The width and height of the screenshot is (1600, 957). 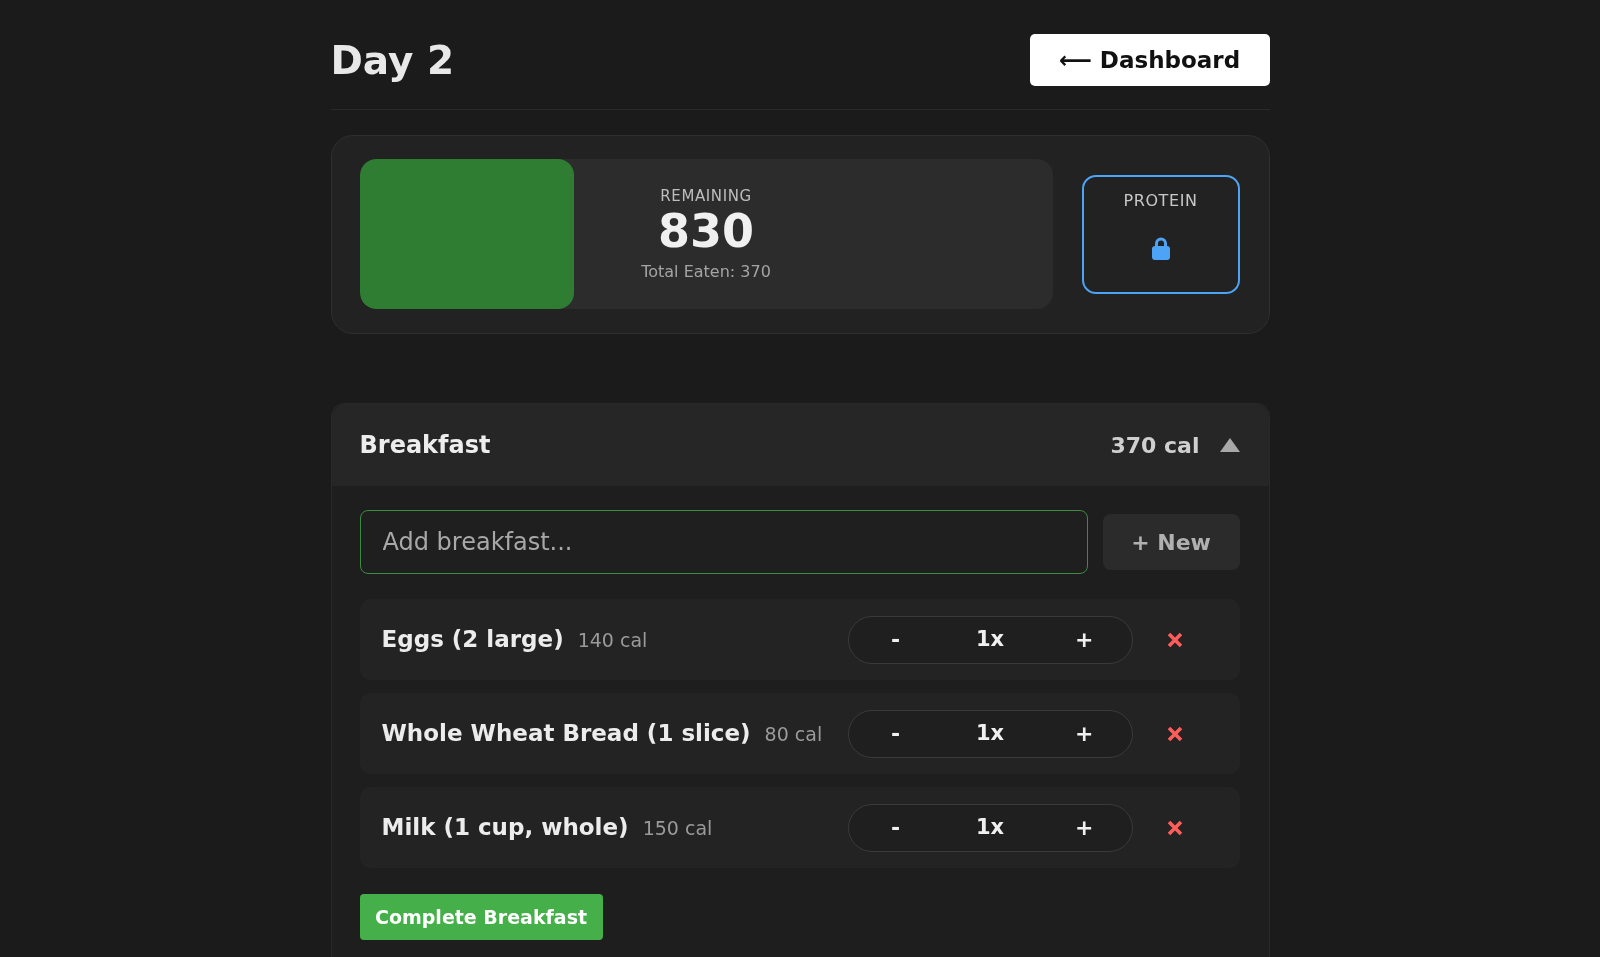 What do you see at coordinates (1229, 445) in the screenshot?
I see `caret-icon` at bounding box center [1229, 445].